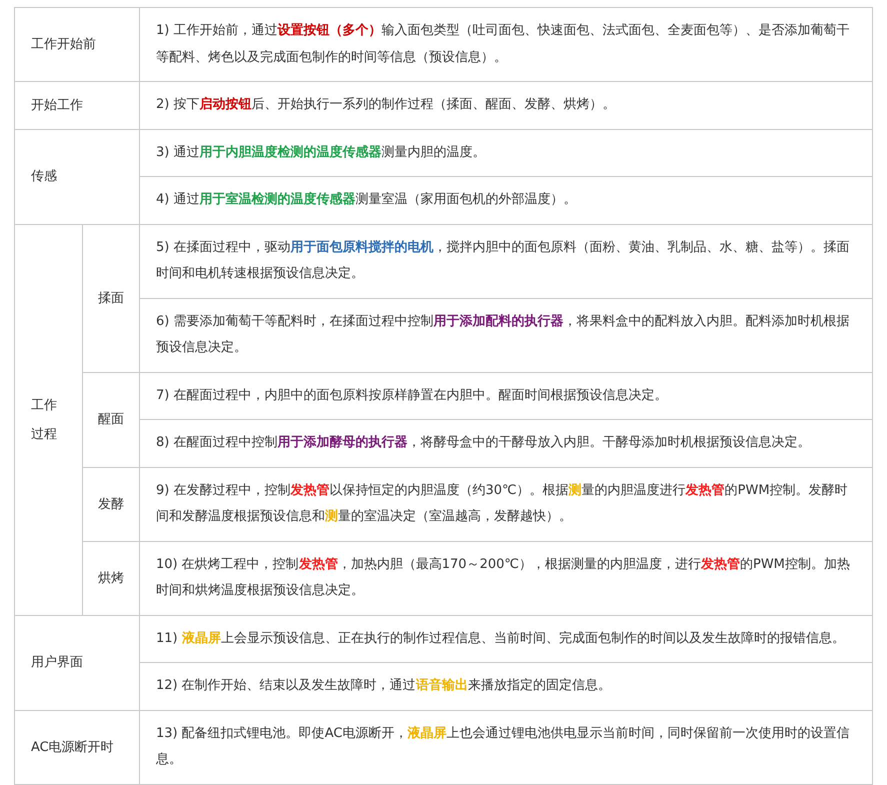  I want to click on row-header: 工作开始前, so click(63, 45).